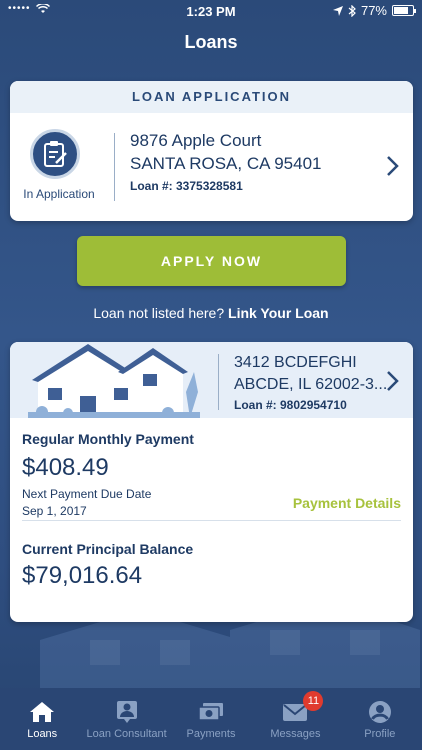  Describe the element at coordinates (211, 712) in the screenshot. I see `payments-icon` at that location.